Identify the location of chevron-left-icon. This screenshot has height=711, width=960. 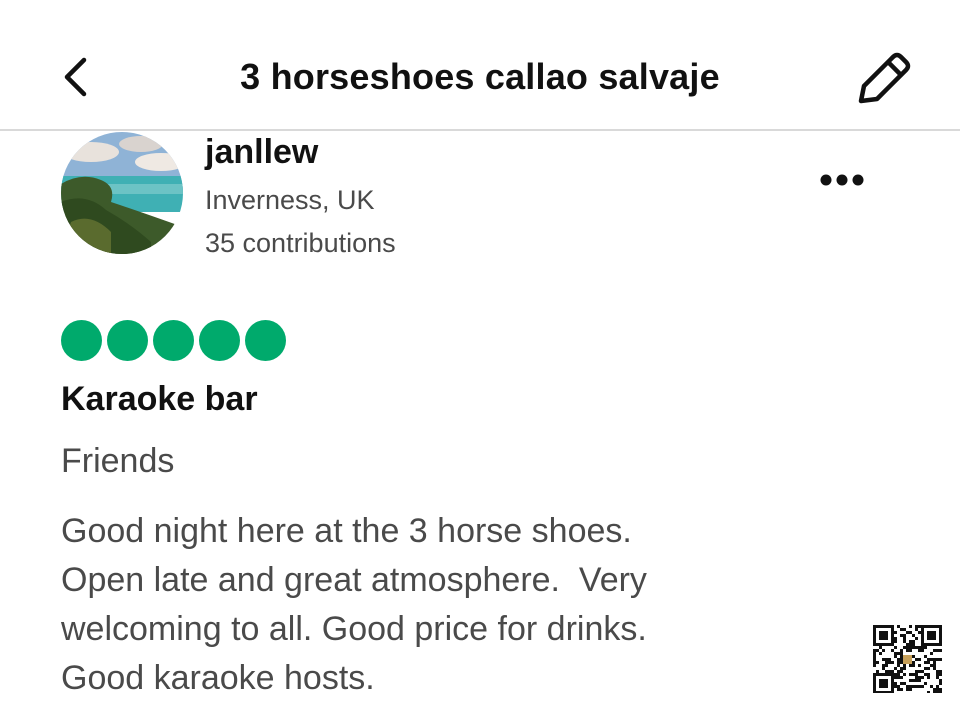
(75, 77).